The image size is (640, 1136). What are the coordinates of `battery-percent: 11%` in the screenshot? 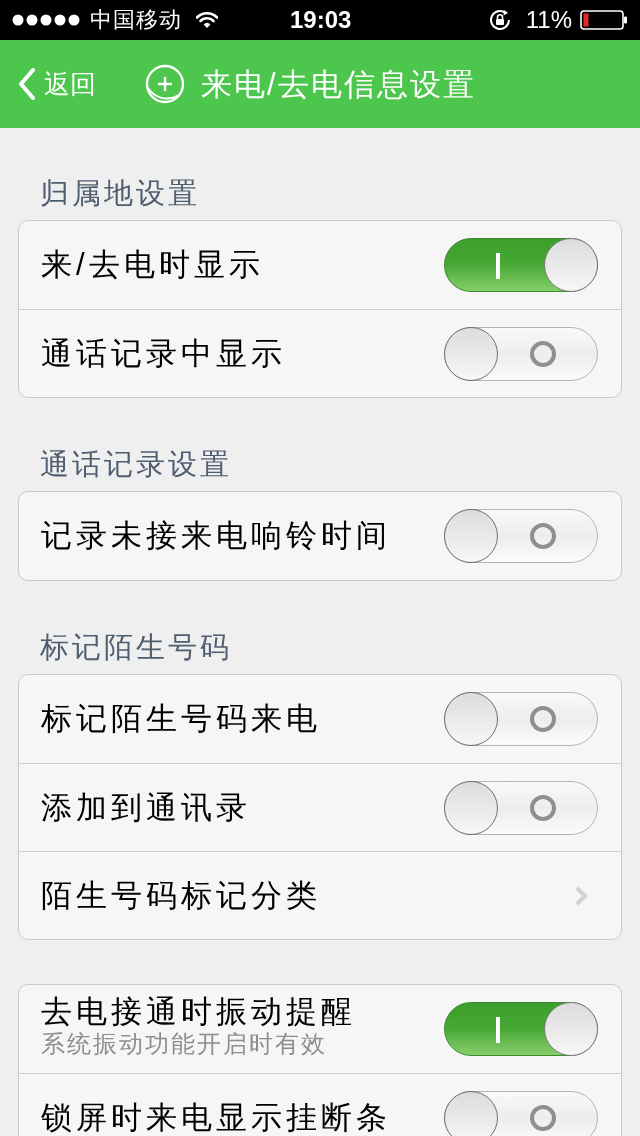 It's located at (548, 20).